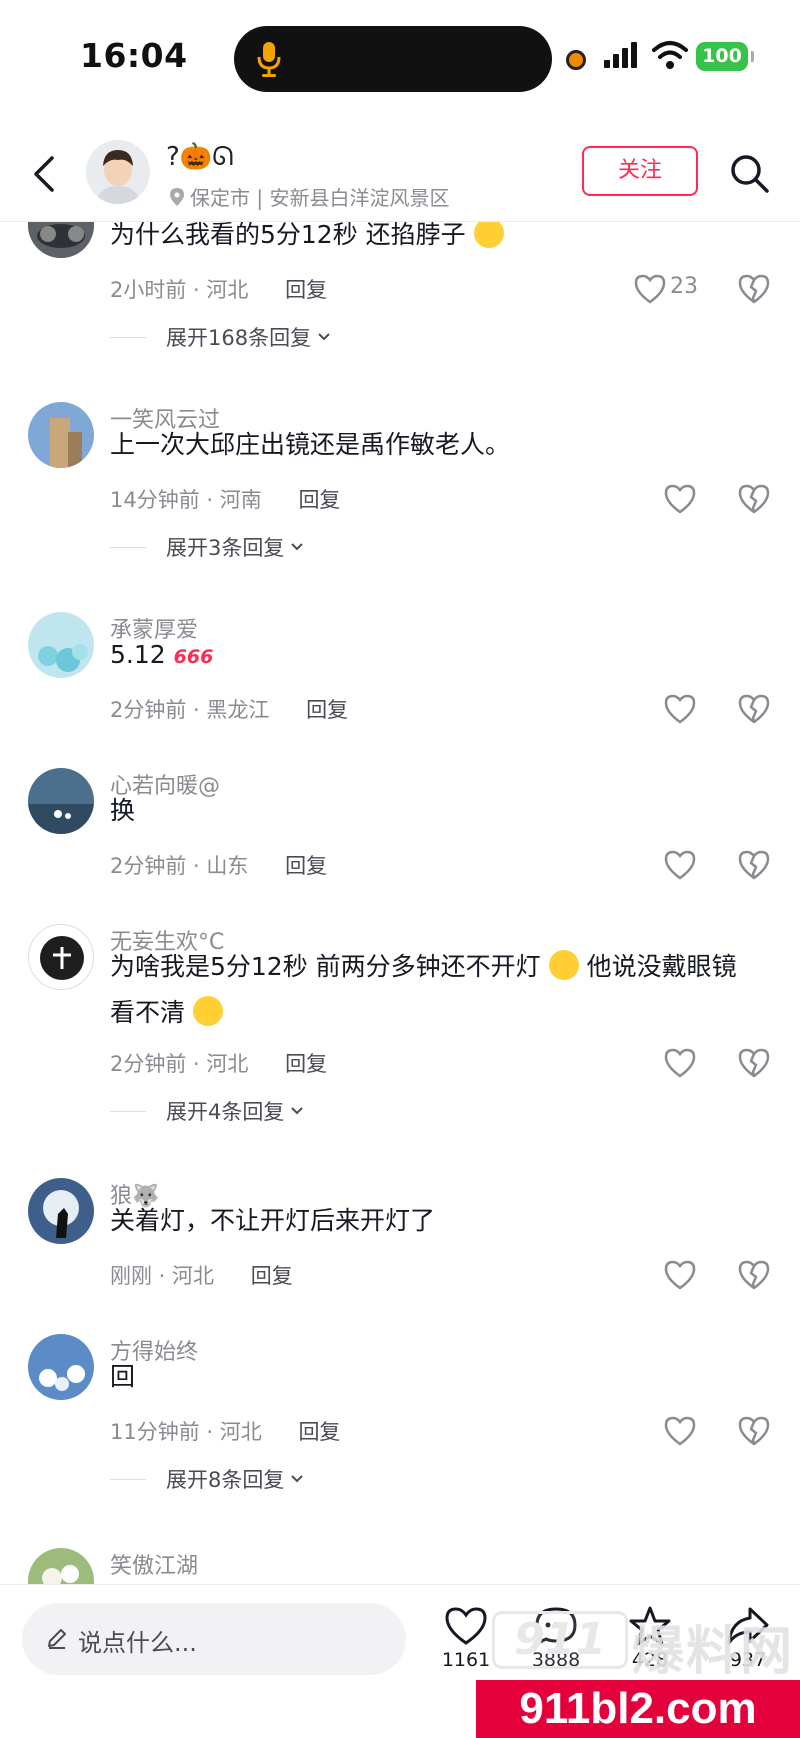  I want to click on back-arrow-icon, so click(45, 174).